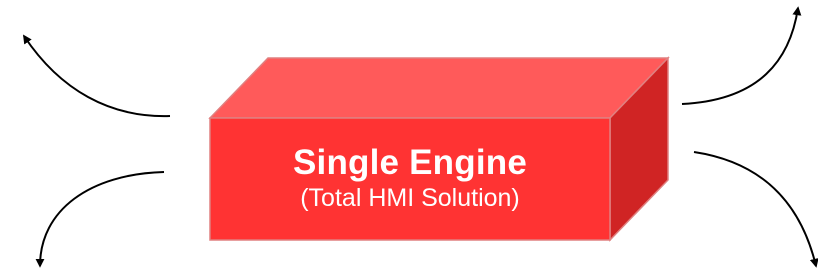  Describe the element at coordinates (755, 209) in the screenshot. I see `arrow-bottom-right` at that location.